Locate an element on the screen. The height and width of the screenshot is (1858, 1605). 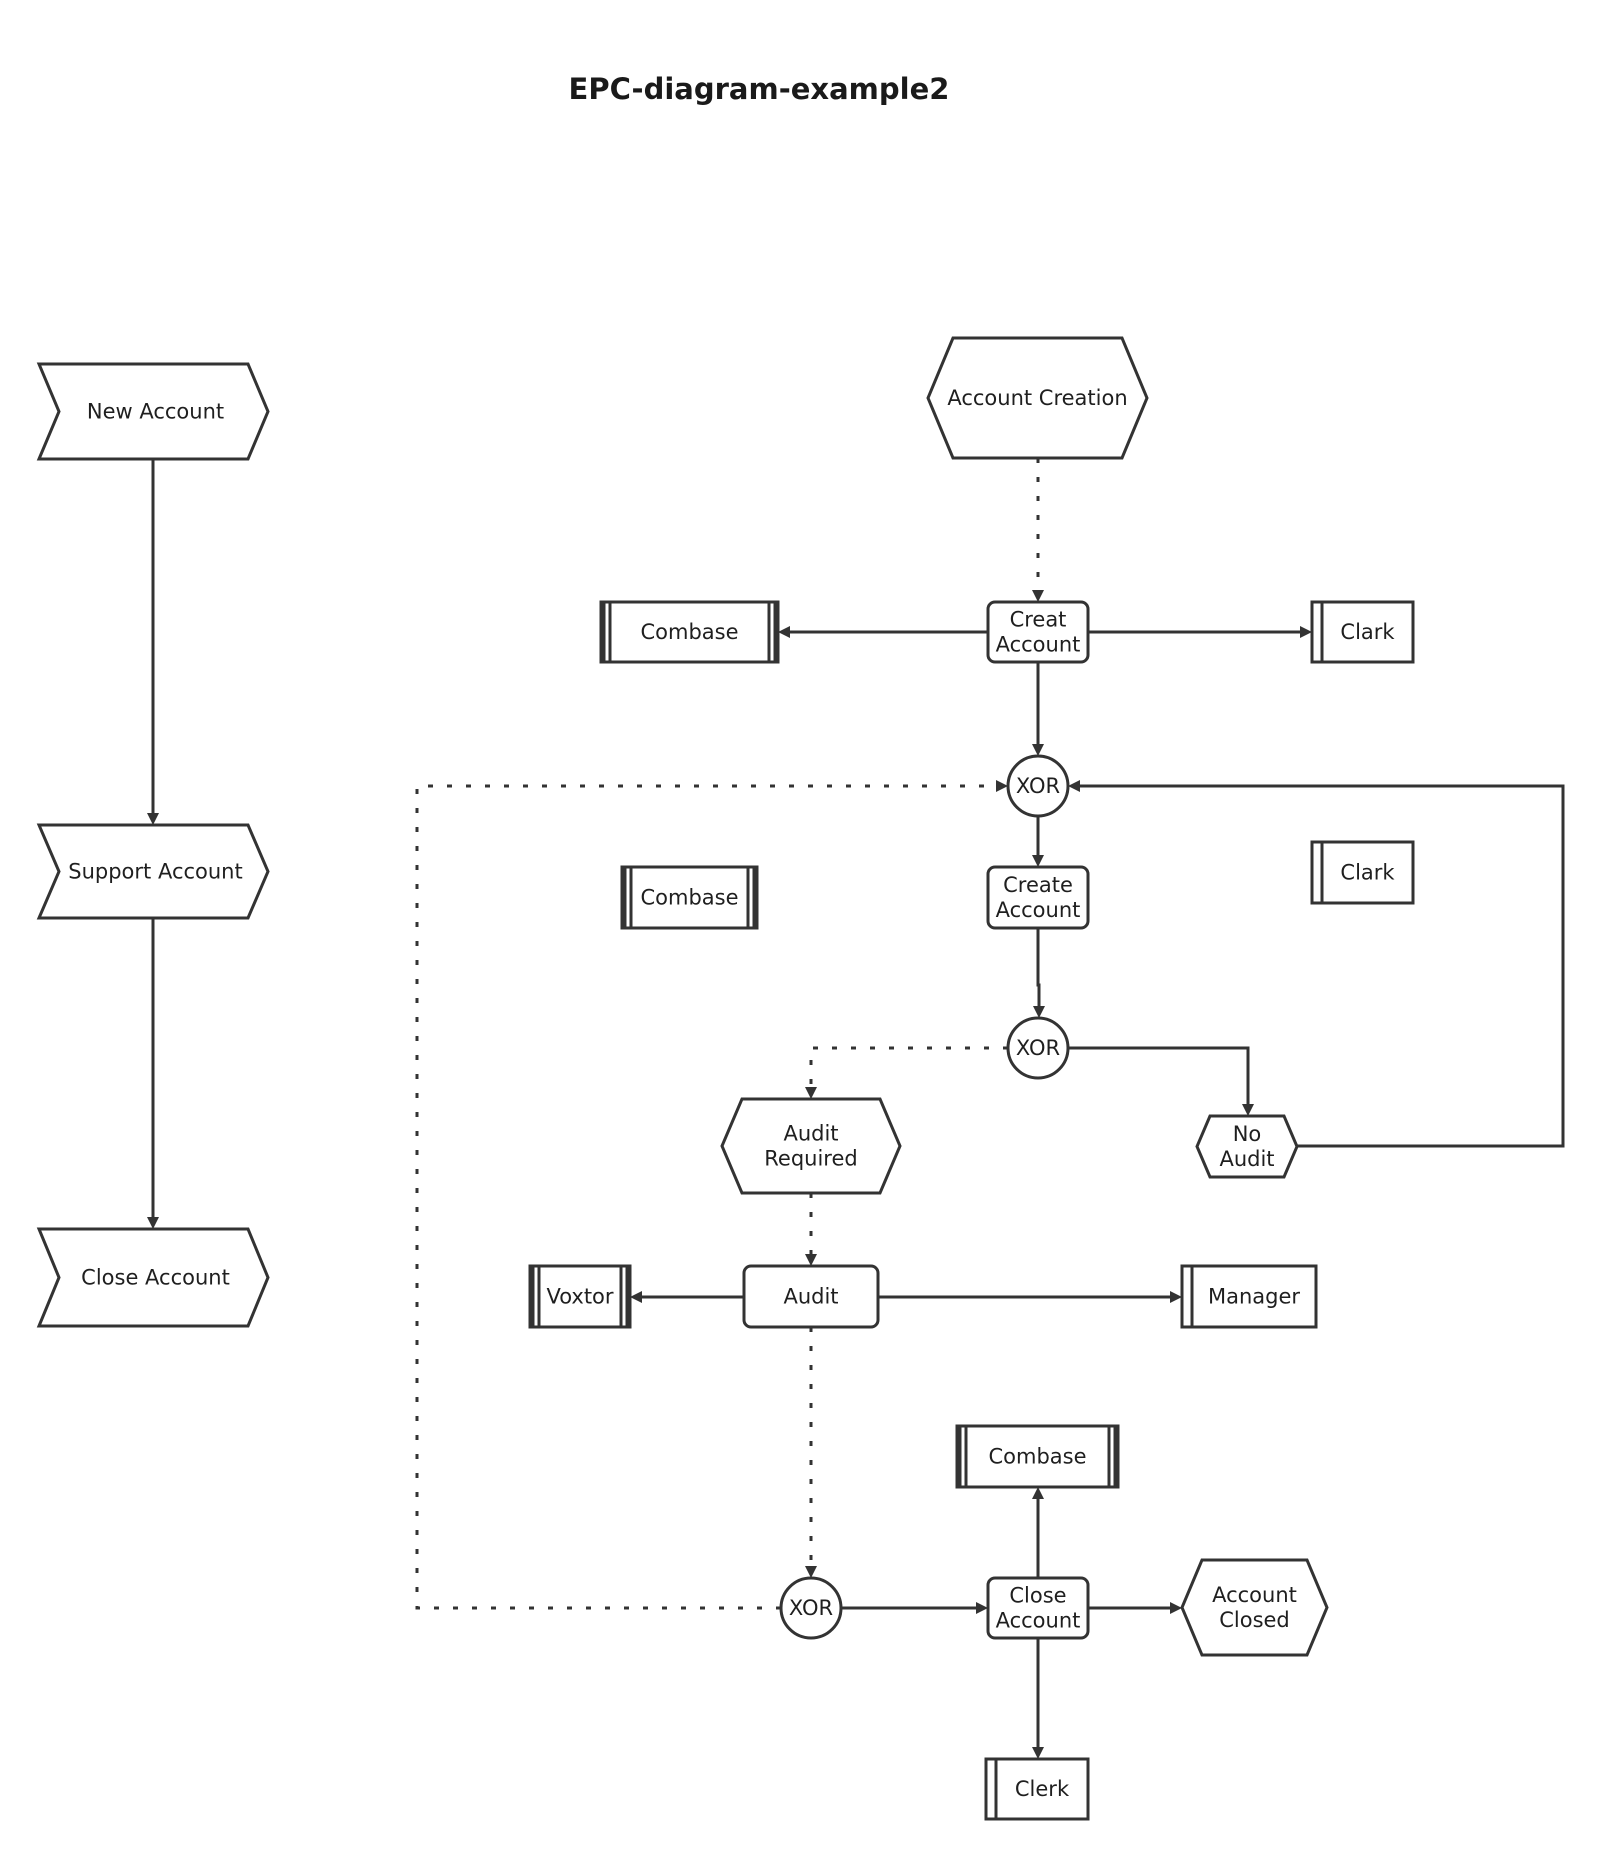
edge-close-account-fn-to-clerk is located at coordinates (1038, 1698).